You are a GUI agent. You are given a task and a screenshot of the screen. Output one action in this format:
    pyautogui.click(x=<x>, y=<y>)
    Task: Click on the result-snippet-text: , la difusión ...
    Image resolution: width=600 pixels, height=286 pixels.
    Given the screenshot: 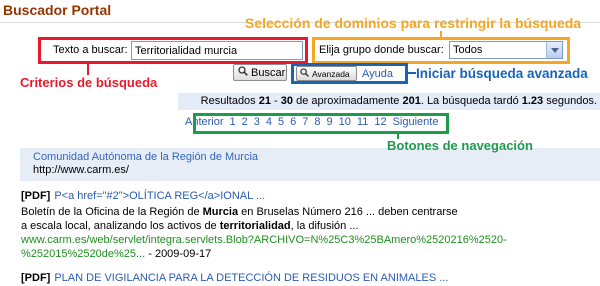 What is the action you would take?
    pyautogui.click(x=324, y=226)
    